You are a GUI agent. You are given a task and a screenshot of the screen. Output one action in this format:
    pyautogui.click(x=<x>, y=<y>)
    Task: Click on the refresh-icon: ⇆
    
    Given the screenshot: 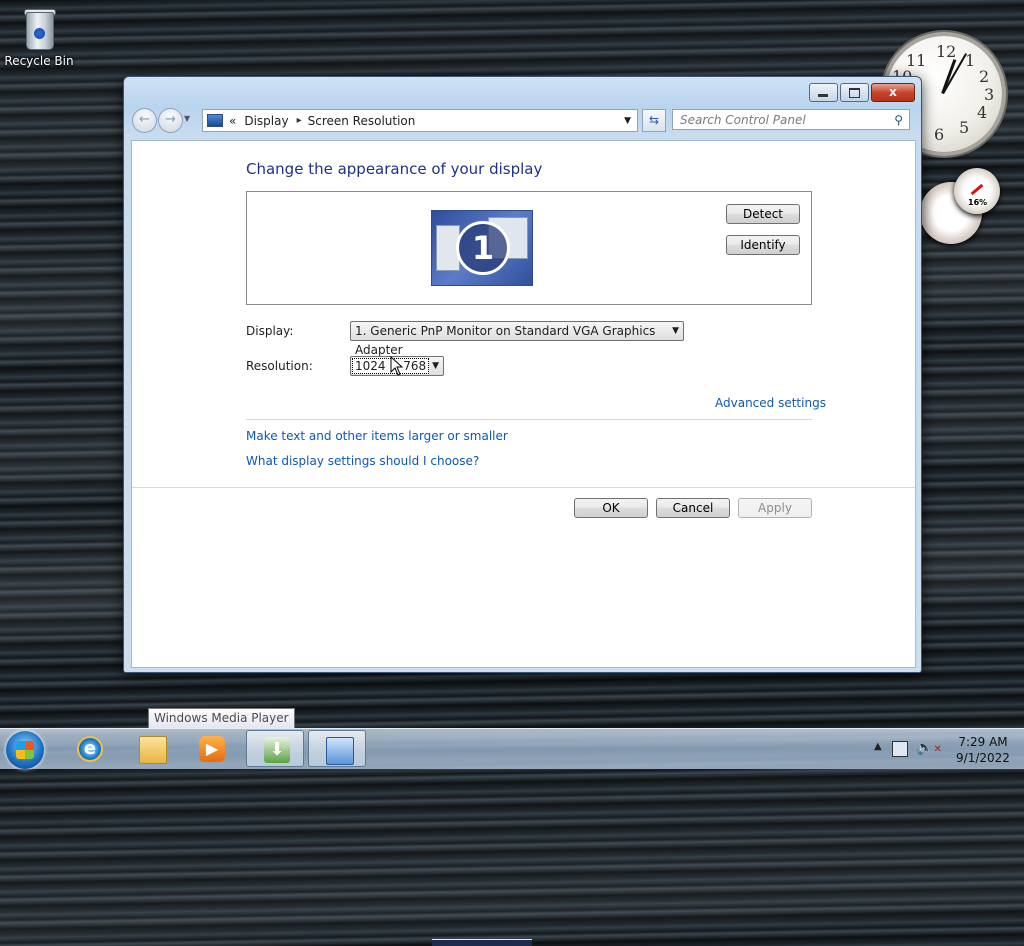 What is the action you would take?
    pyautogui.click(x=654, y=120)
    